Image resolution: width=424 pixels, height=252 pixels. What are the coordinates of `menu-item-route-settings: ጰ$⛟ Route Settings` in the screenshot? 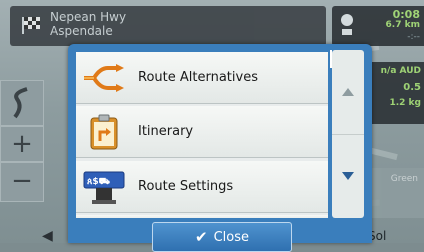 It's located at (202, 187).